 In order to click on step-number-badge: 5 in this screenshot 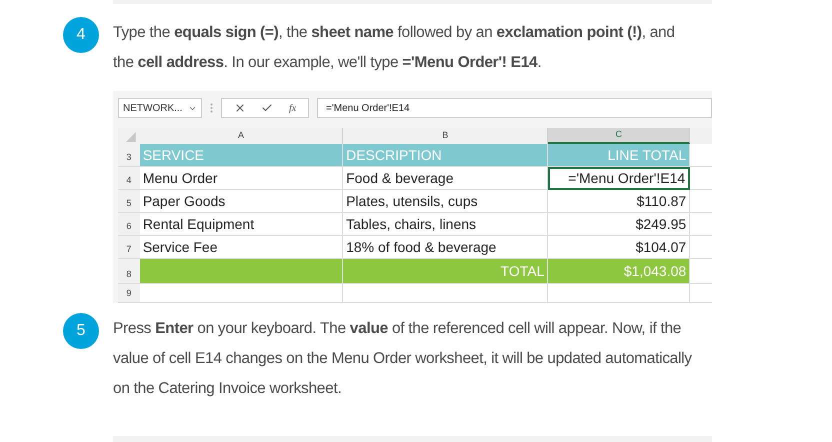, I will do `click(81, 331)`.